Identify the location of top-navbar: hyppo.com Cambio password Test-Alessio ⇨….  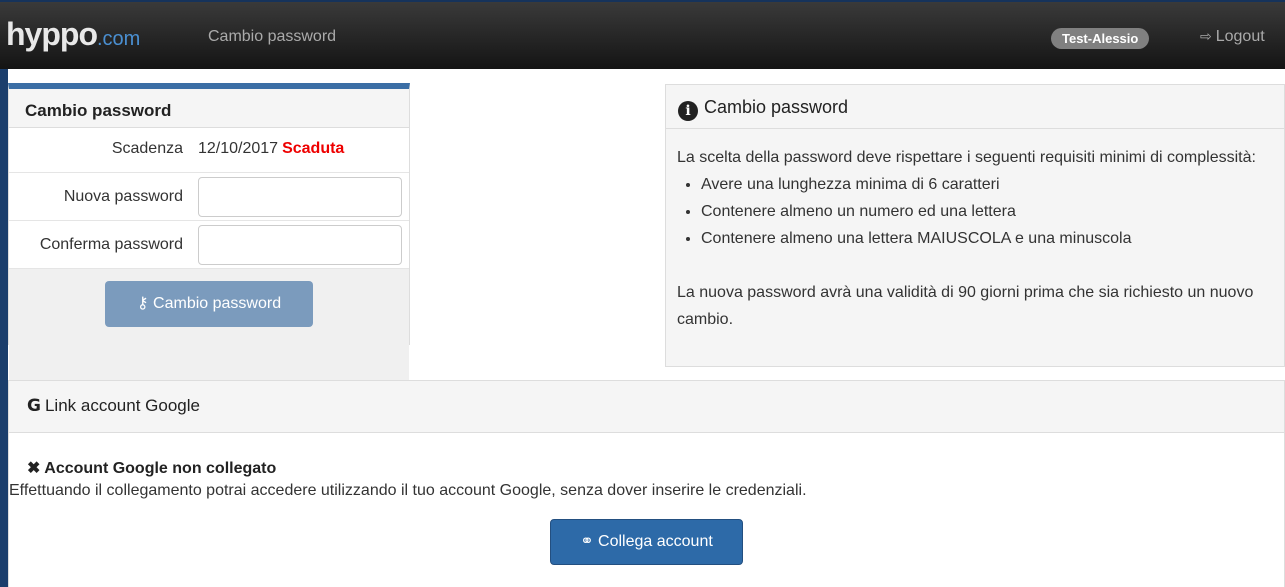
(642, 34).